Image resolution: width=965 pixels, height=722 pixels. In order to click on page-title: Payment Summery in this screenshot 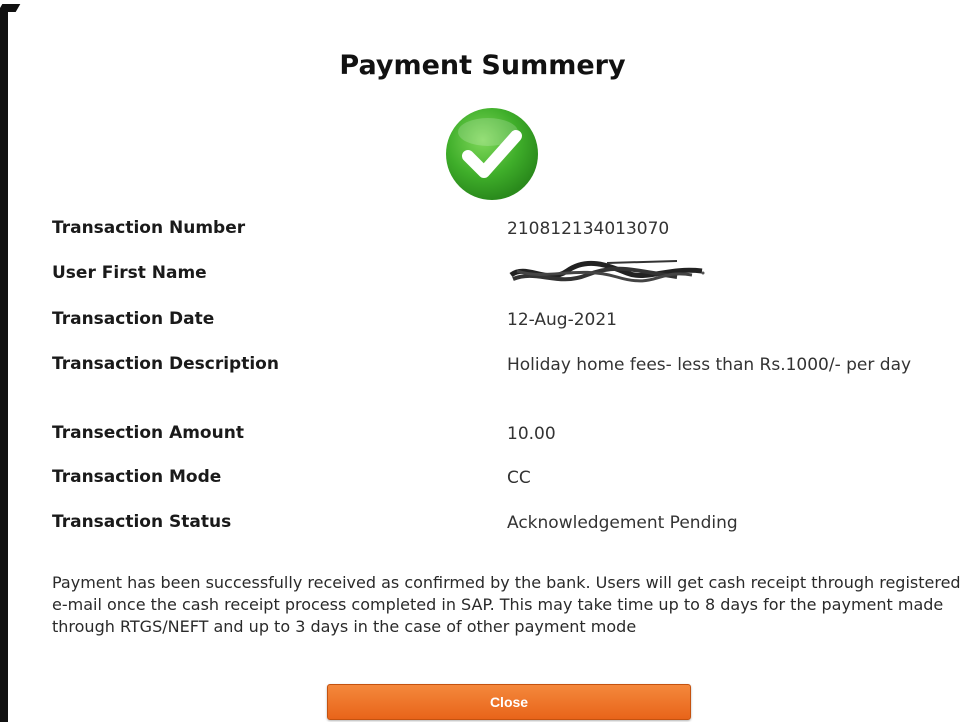, I will do `click(482, 65)`.